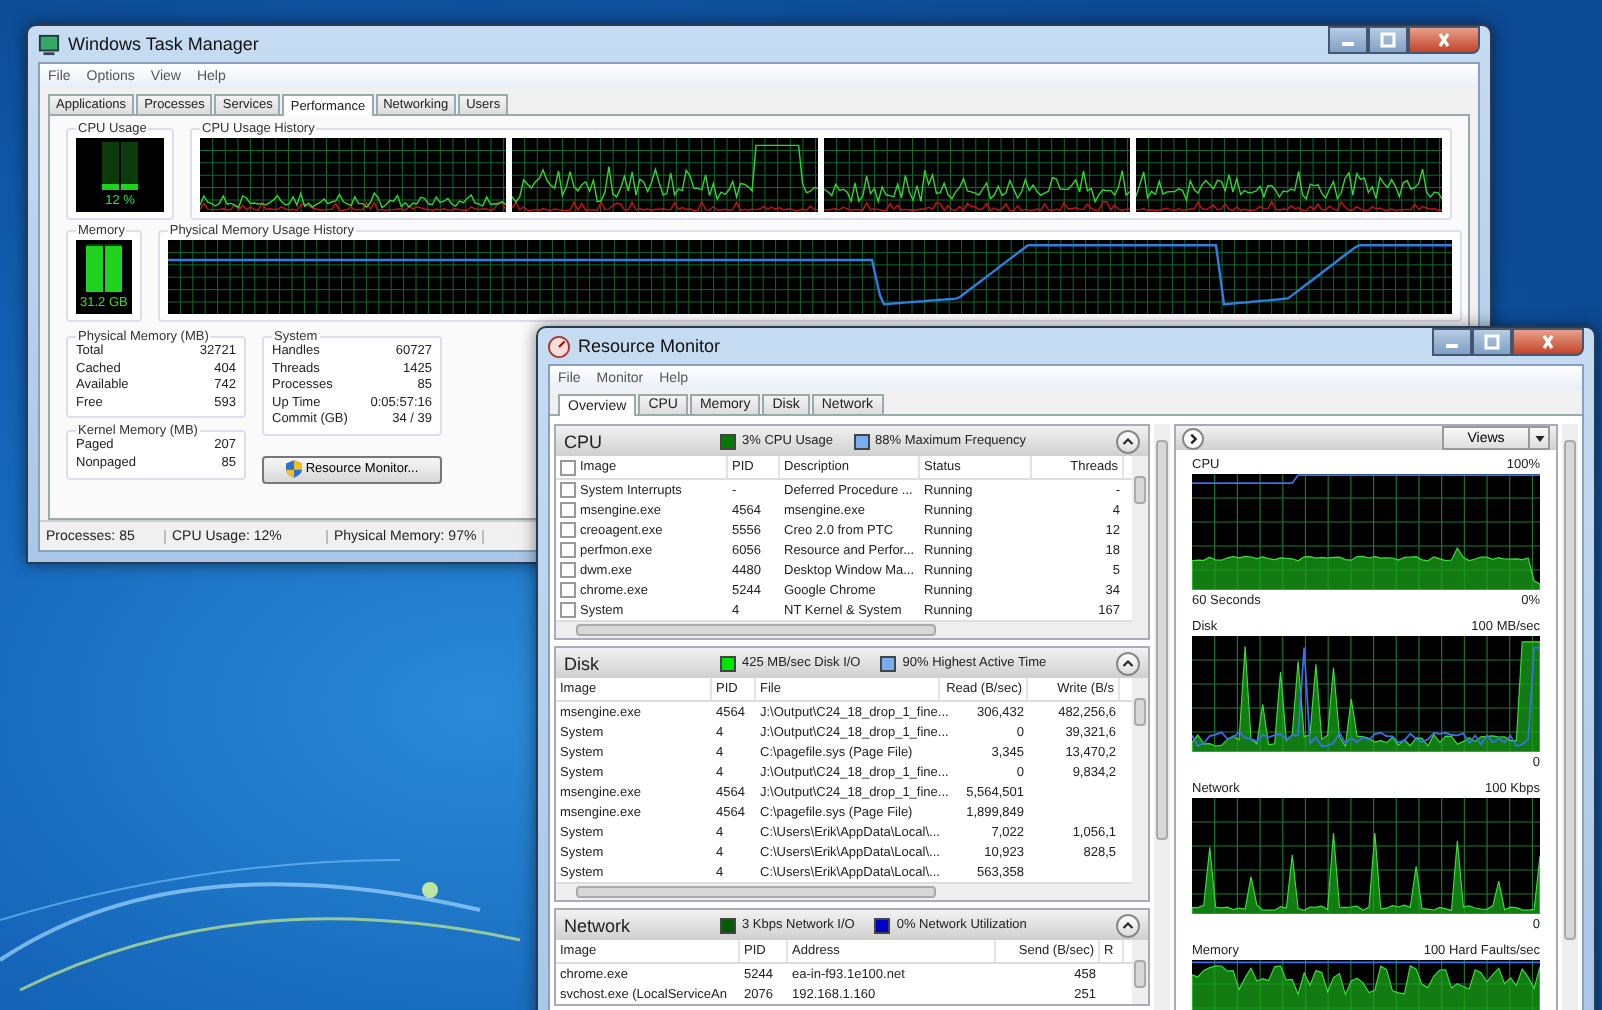  What do you see at coordinates (293, 469) in the screenshot?
I see `shield-icon` at bounding box center [293, 469].